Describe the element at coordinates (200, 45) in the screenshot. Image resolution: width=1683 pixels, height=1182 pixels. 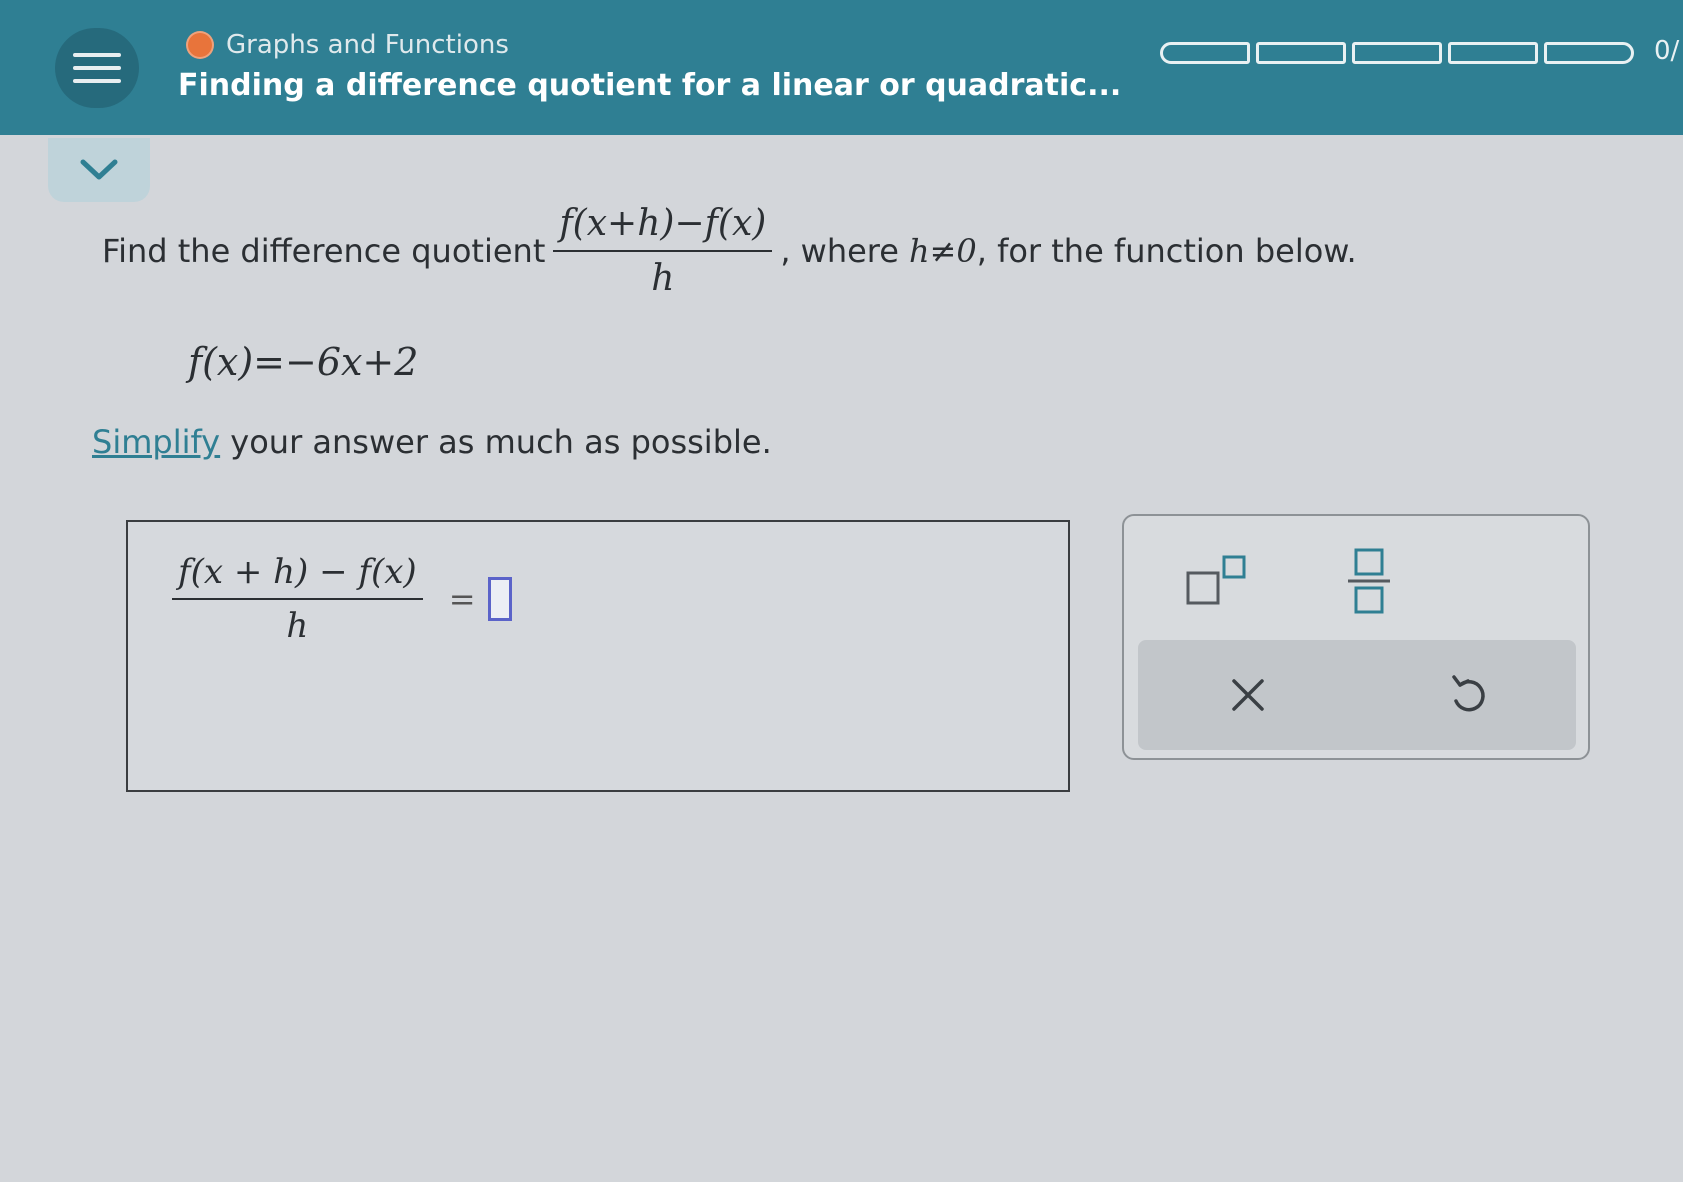
I see `topic-status-dot` at that location.